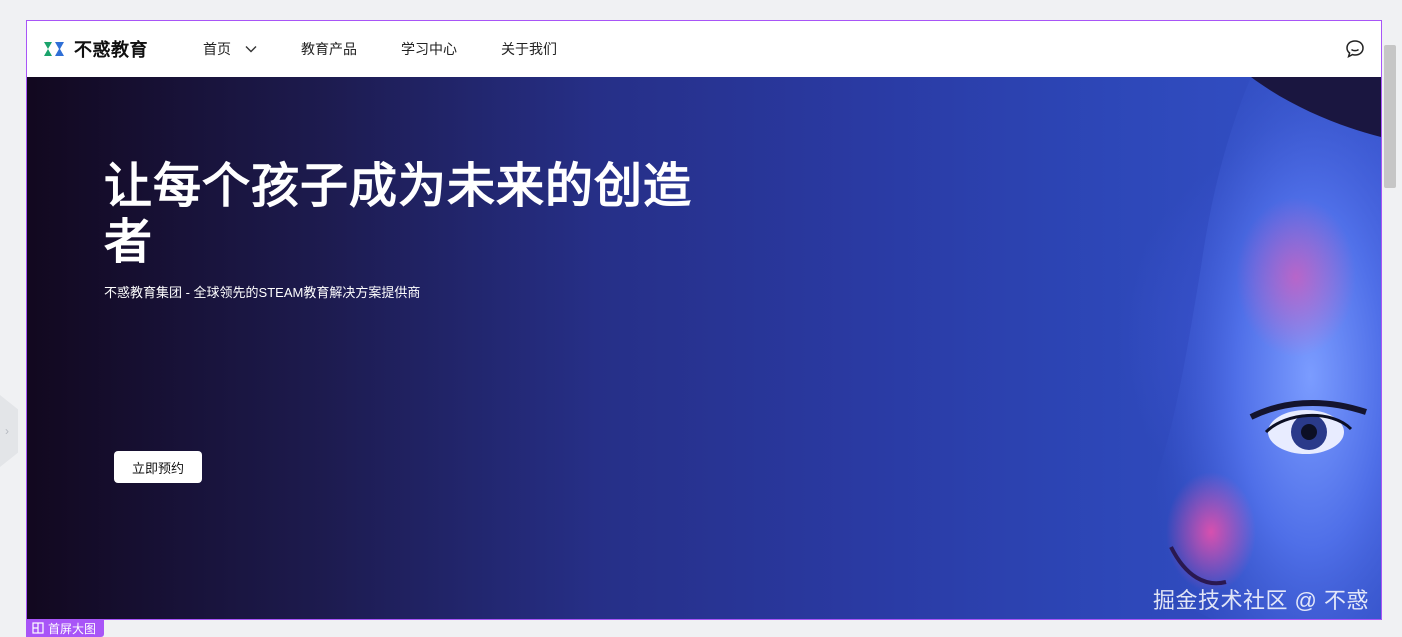 This screenshot has height=637, width=1402. Describe the element at coordinates (1263, 348) in the screenshot. I see `hero-face-image` at that location.